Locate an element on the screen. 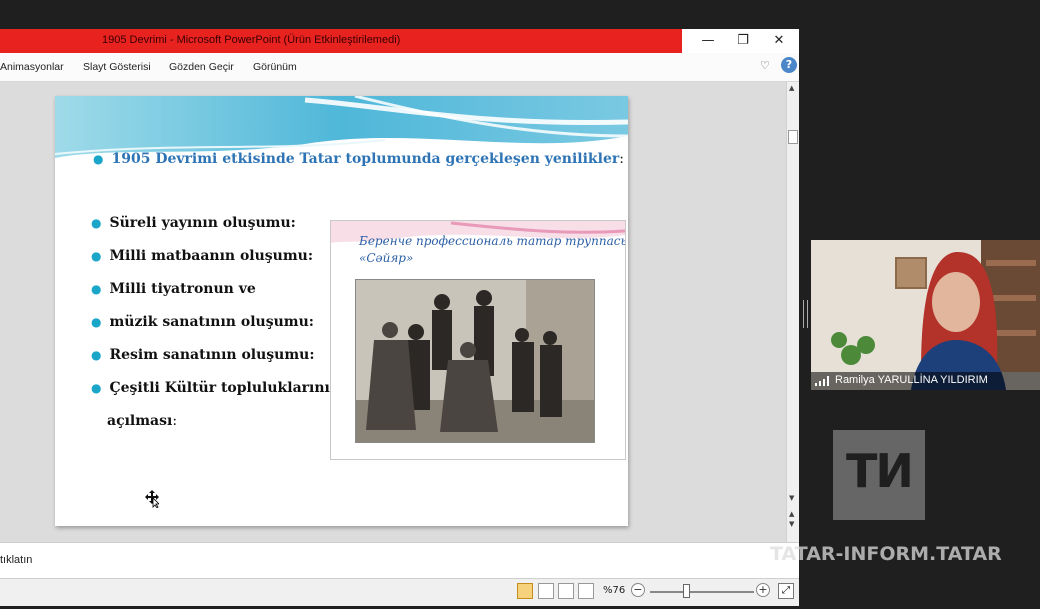 The height and width of the screenshot is (609, 1040). watermark-text: TATAR-INFORM.TATAR is located at coordinates (886, 554).